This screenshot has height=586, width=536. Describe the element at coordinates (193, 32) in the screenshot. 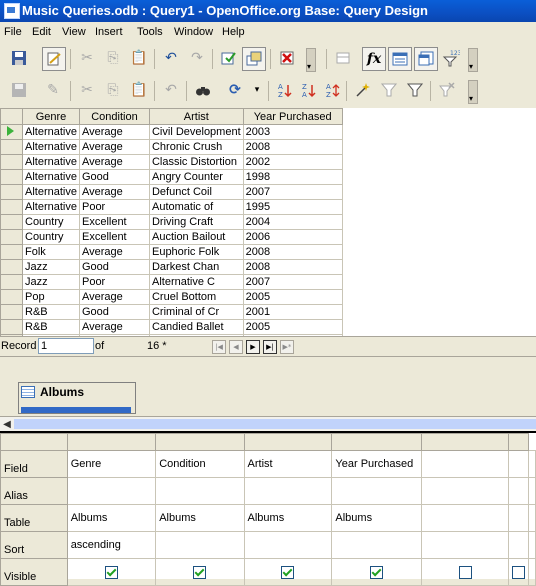

I see `menu-window: Window` at that location.